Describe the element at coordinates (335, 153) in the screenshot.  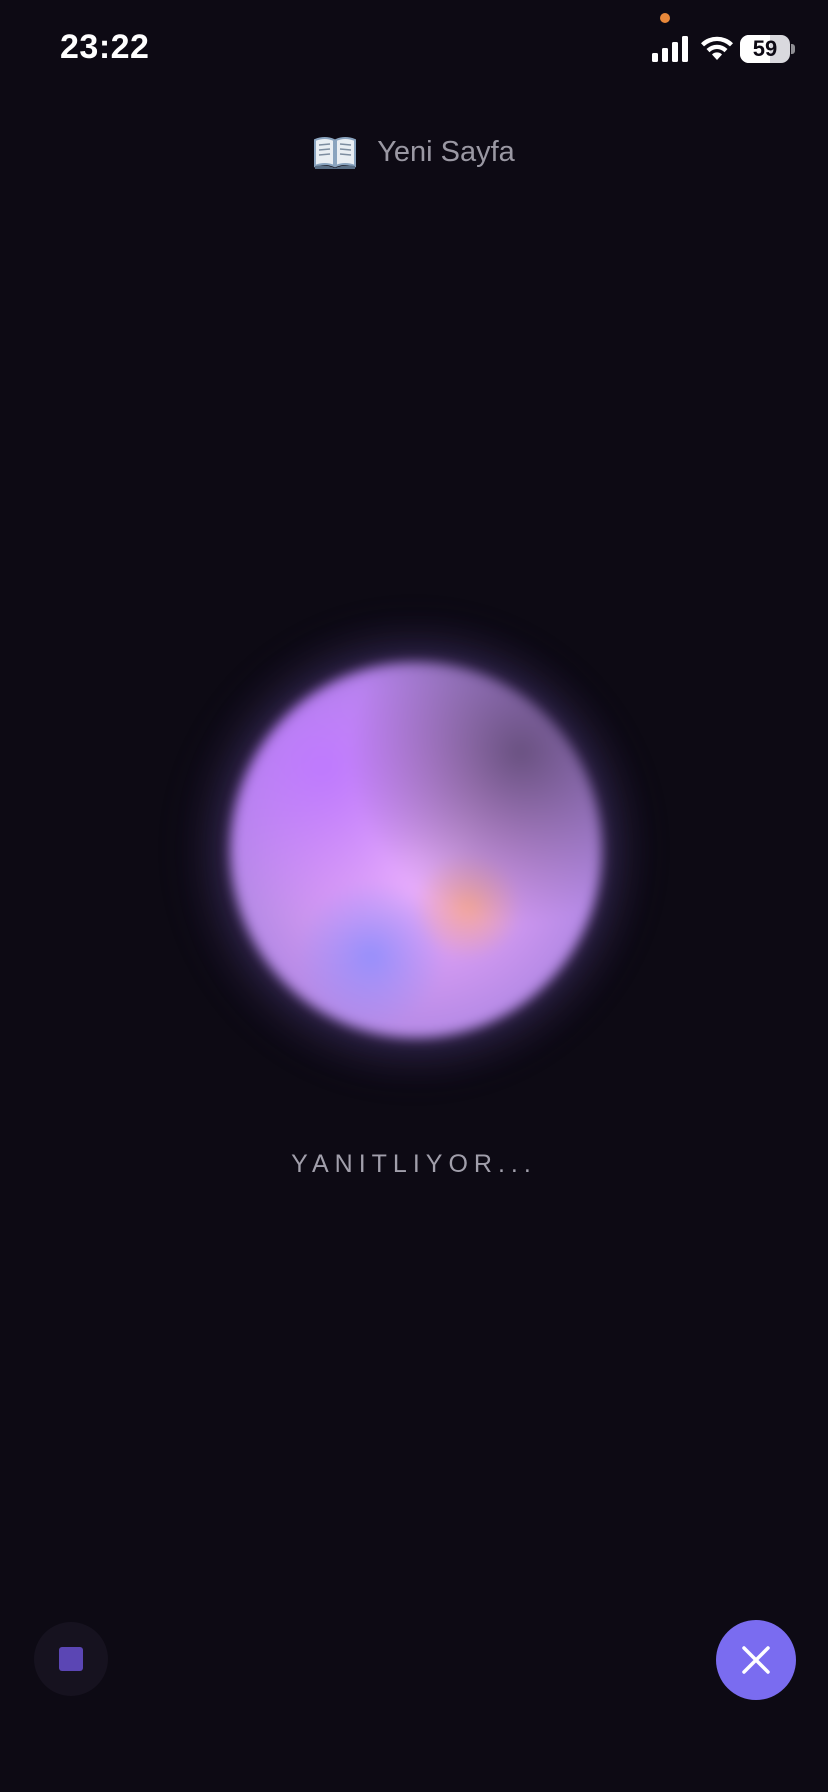
I see `open-book-icon` at that location.